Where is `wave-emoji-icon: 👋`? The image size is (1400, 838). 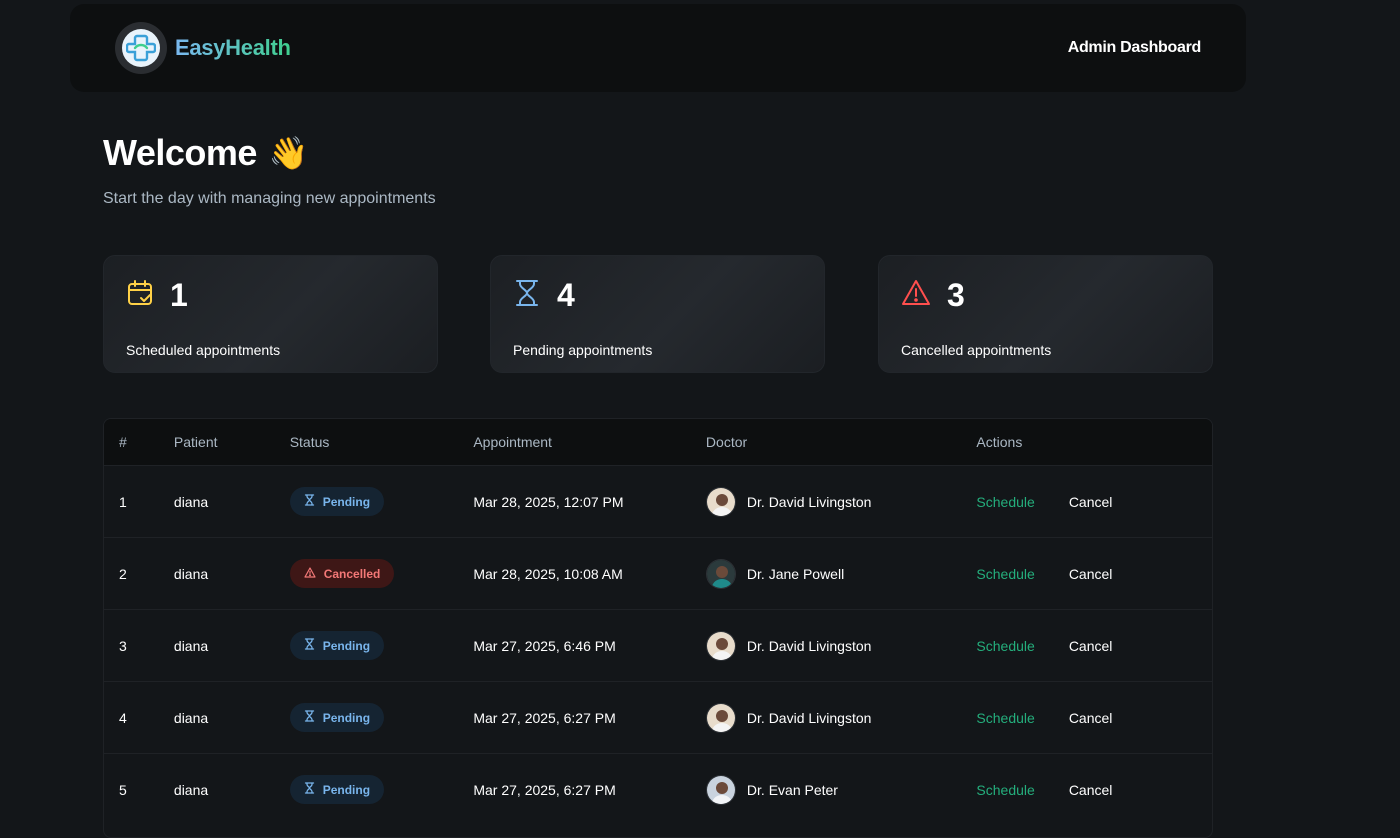 wave-emoji-icon: 👋 is located at coordinates (288, 153).